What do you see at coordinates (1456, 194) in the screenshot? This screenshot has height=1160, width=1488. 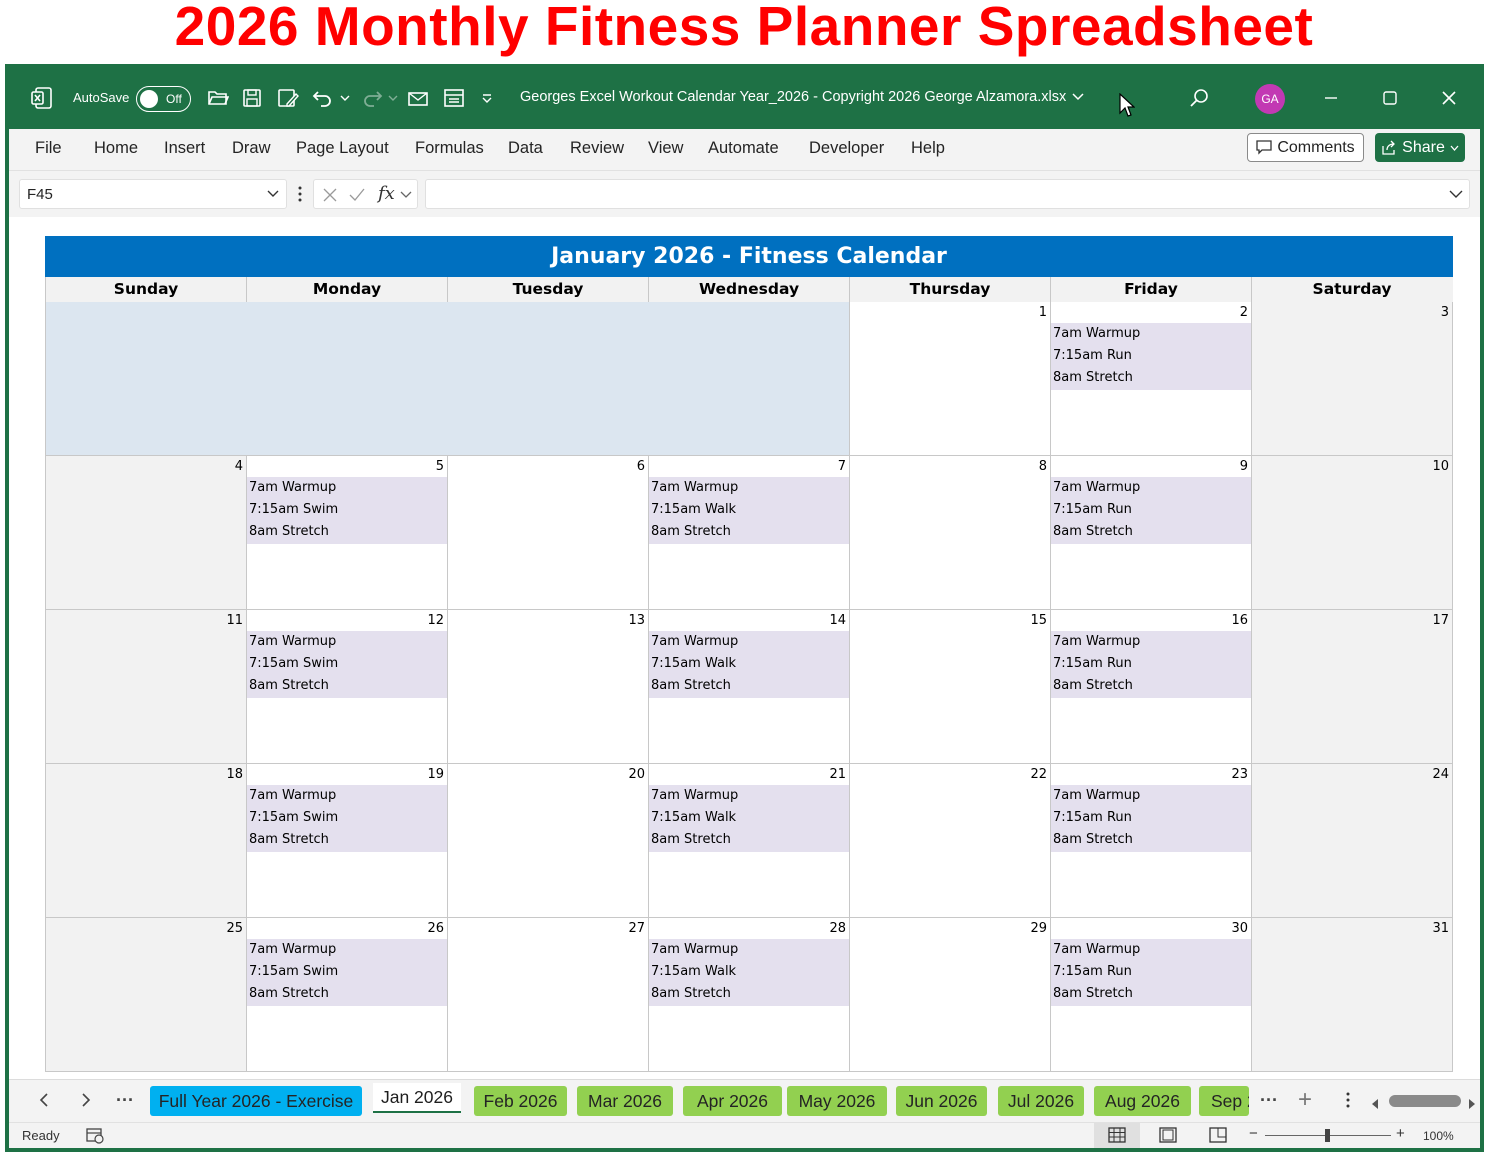 I see `expand-formula-bar-icon` at bounding box center [1456, 194].